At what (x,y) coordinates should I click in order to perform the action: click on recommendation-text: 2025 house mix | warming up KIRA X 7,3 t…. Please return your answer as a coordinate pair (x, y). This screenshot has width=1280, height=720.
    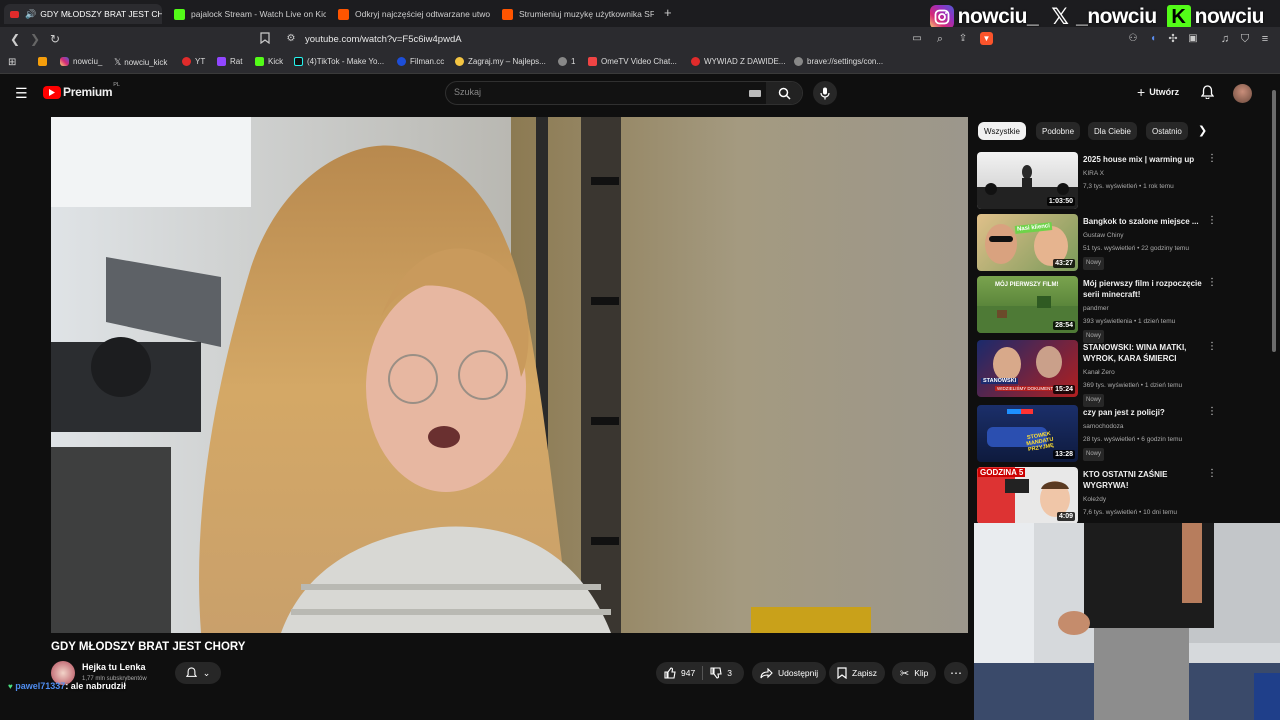
    Looking at the image, I should click on (1147, 173).